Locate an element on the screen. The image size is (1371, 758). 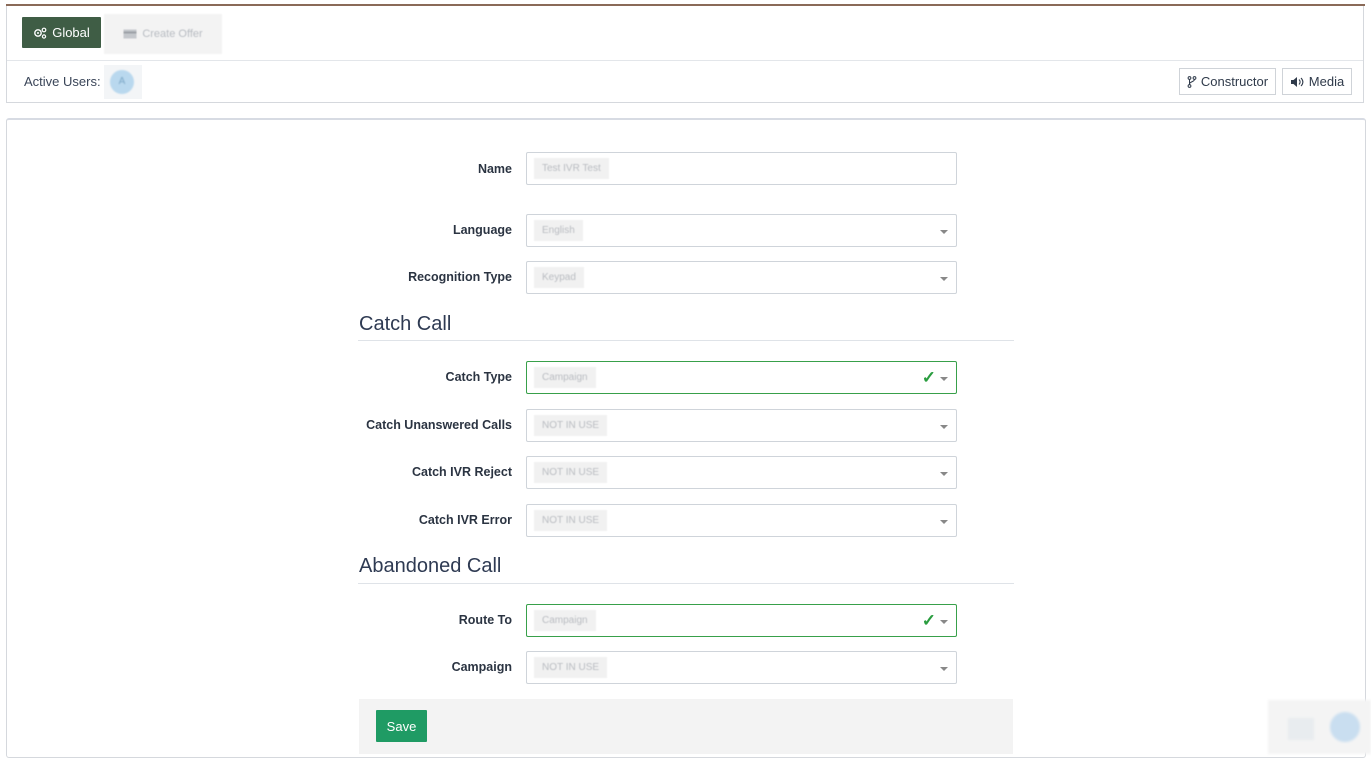
catch-type-label: Catch Type is located at coordinates (478, 377).